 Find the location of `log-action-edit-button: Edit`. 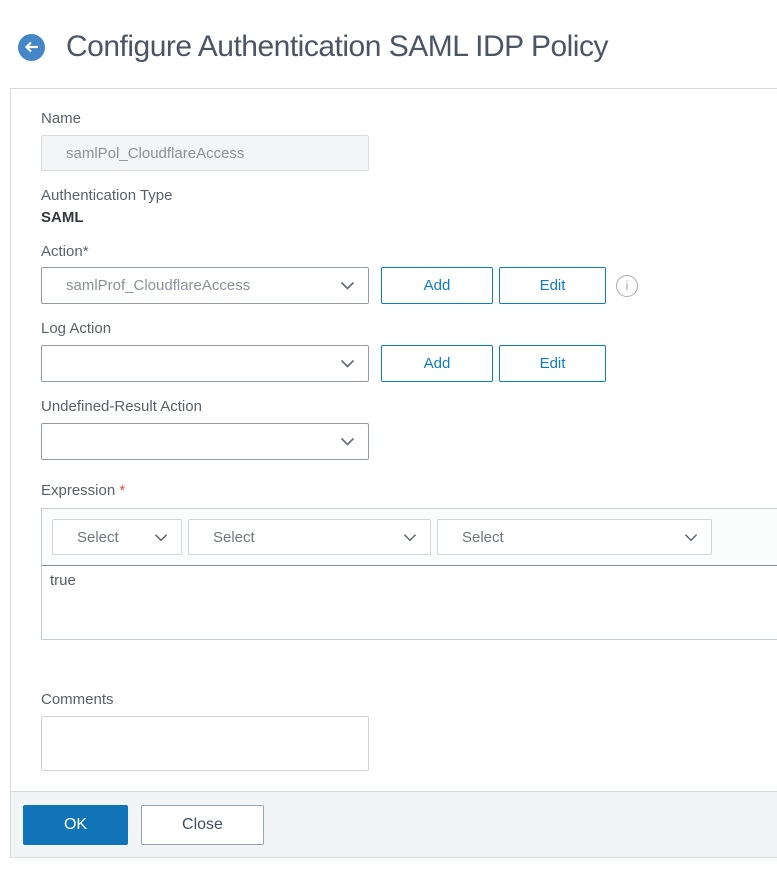

log-action-edit-button: Edit is located at coordinates (552, 363).